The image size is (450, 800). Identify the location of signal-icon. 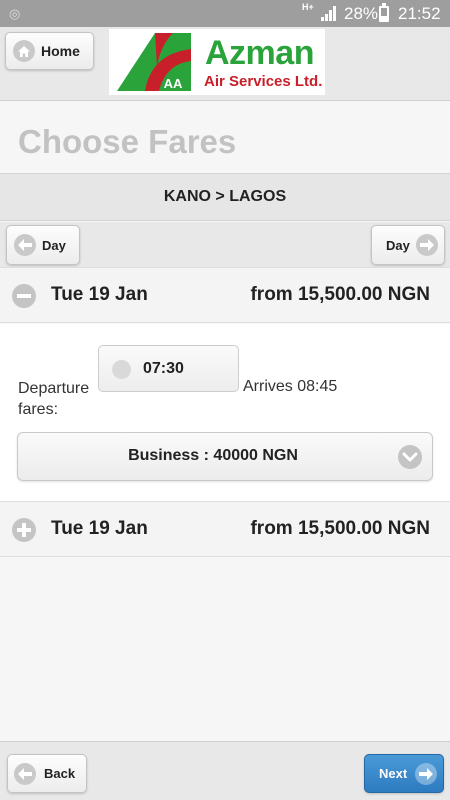
(328, 13).